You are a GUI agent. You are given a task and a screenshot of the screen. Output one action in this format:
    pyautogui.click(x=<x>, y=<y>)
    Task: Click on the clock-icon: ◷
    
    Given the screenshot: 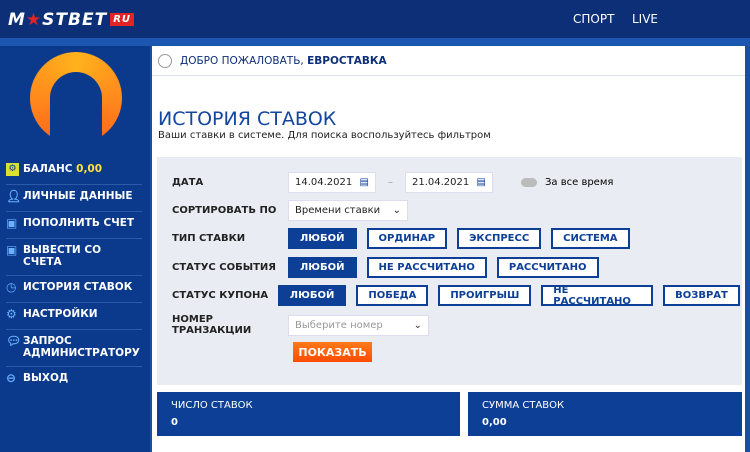 What is the action you would take?
    pyautogui.click(x=11, y=287)
    